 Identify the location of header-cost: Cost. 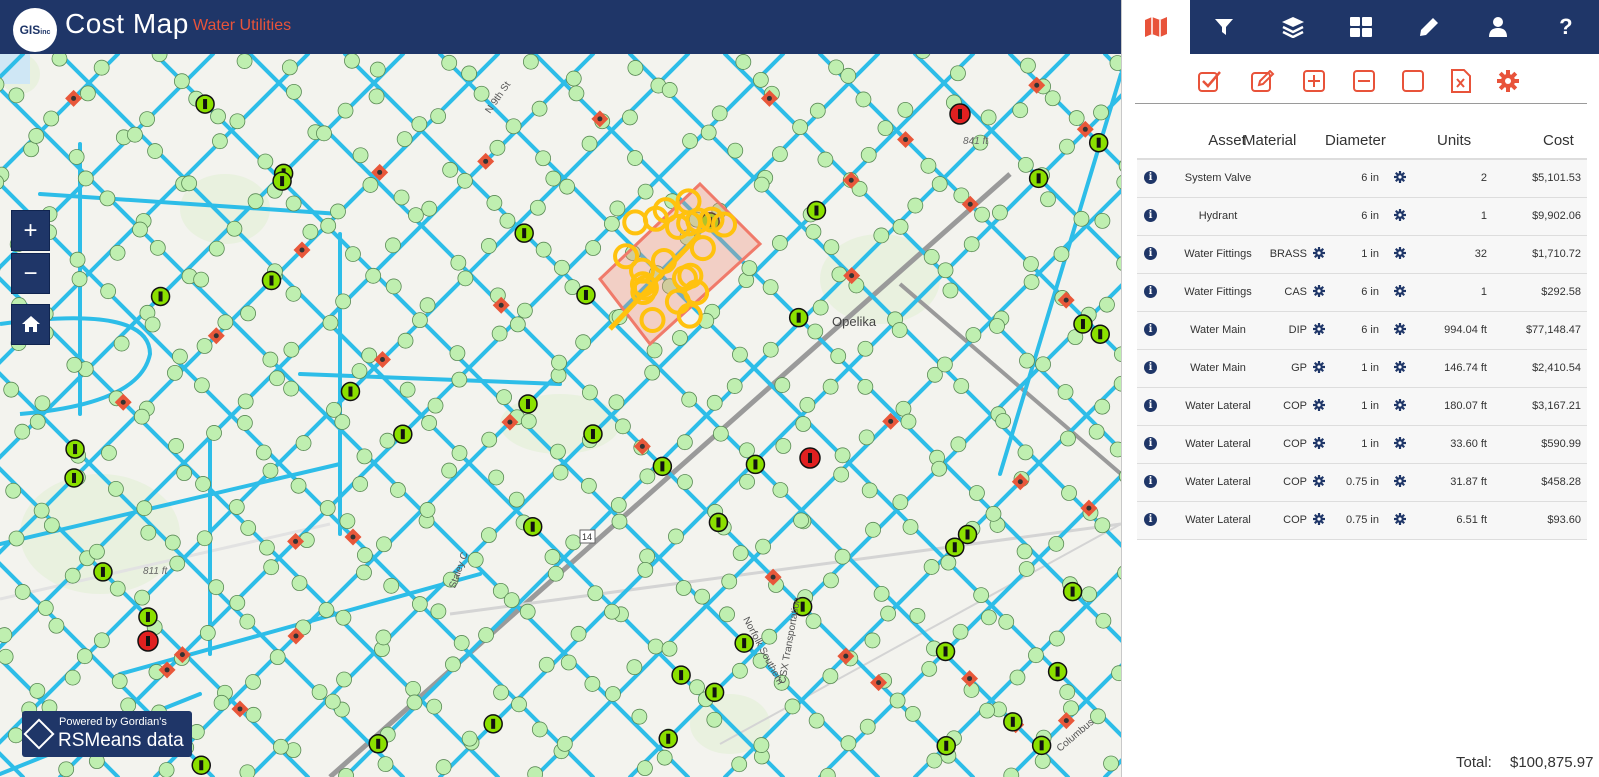
(1558, 140).